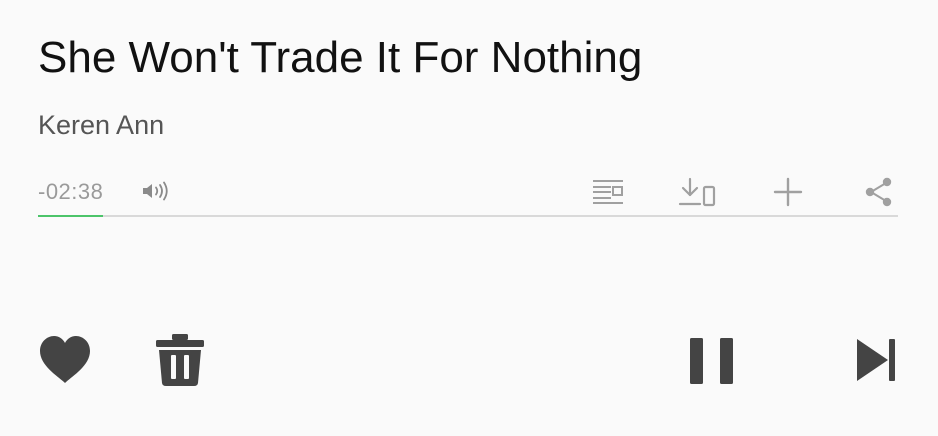 The image size is (938, 436). Describe the element at coordinates (71, 191) in the screenshot. I see `remaining-time: -02:38` at that location.